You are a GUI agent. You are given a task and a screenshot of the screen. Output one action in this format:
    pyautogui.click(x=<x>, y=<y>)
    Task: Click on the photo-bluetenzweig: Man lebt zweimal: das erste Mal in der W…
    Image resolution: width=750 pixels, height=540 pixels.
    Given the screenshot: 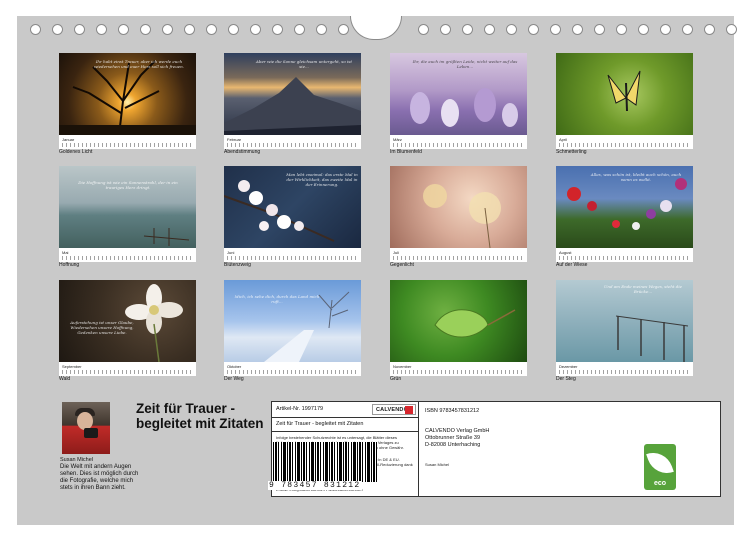 What is the action you would take?
    pyautogui.click(x=292, y=207)
    